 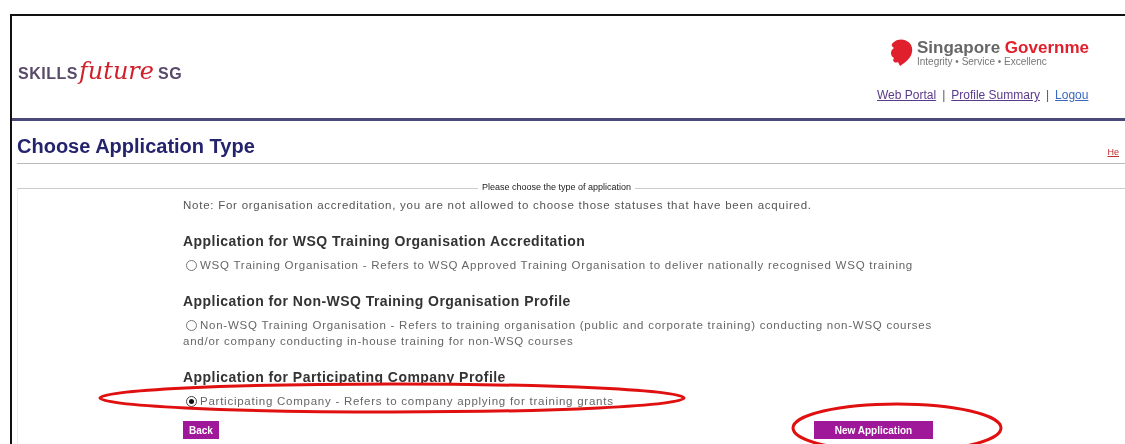 What do you see at coordinates (907, 95) in the screenshot?
I see `header-link: Web Portal` at bounding box center [907, 95].